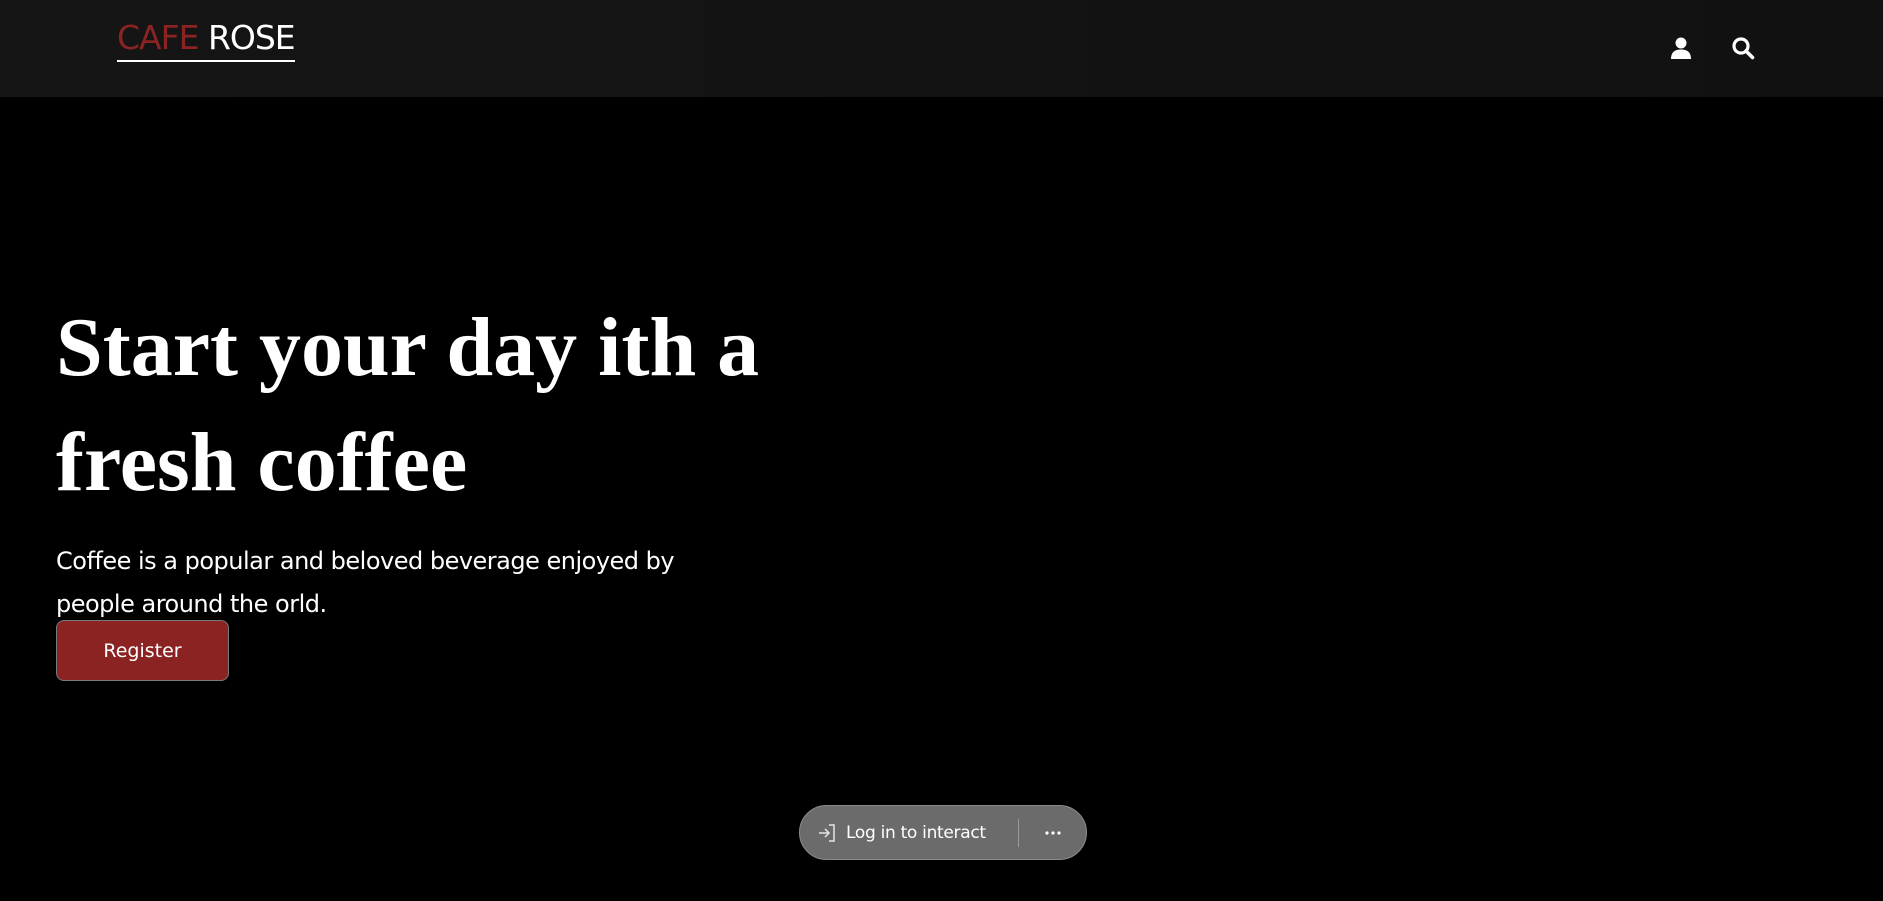 The width and height of the screenshot is (1883, 901). I want to click on more-horizontal-icon, so click(1052, 832).